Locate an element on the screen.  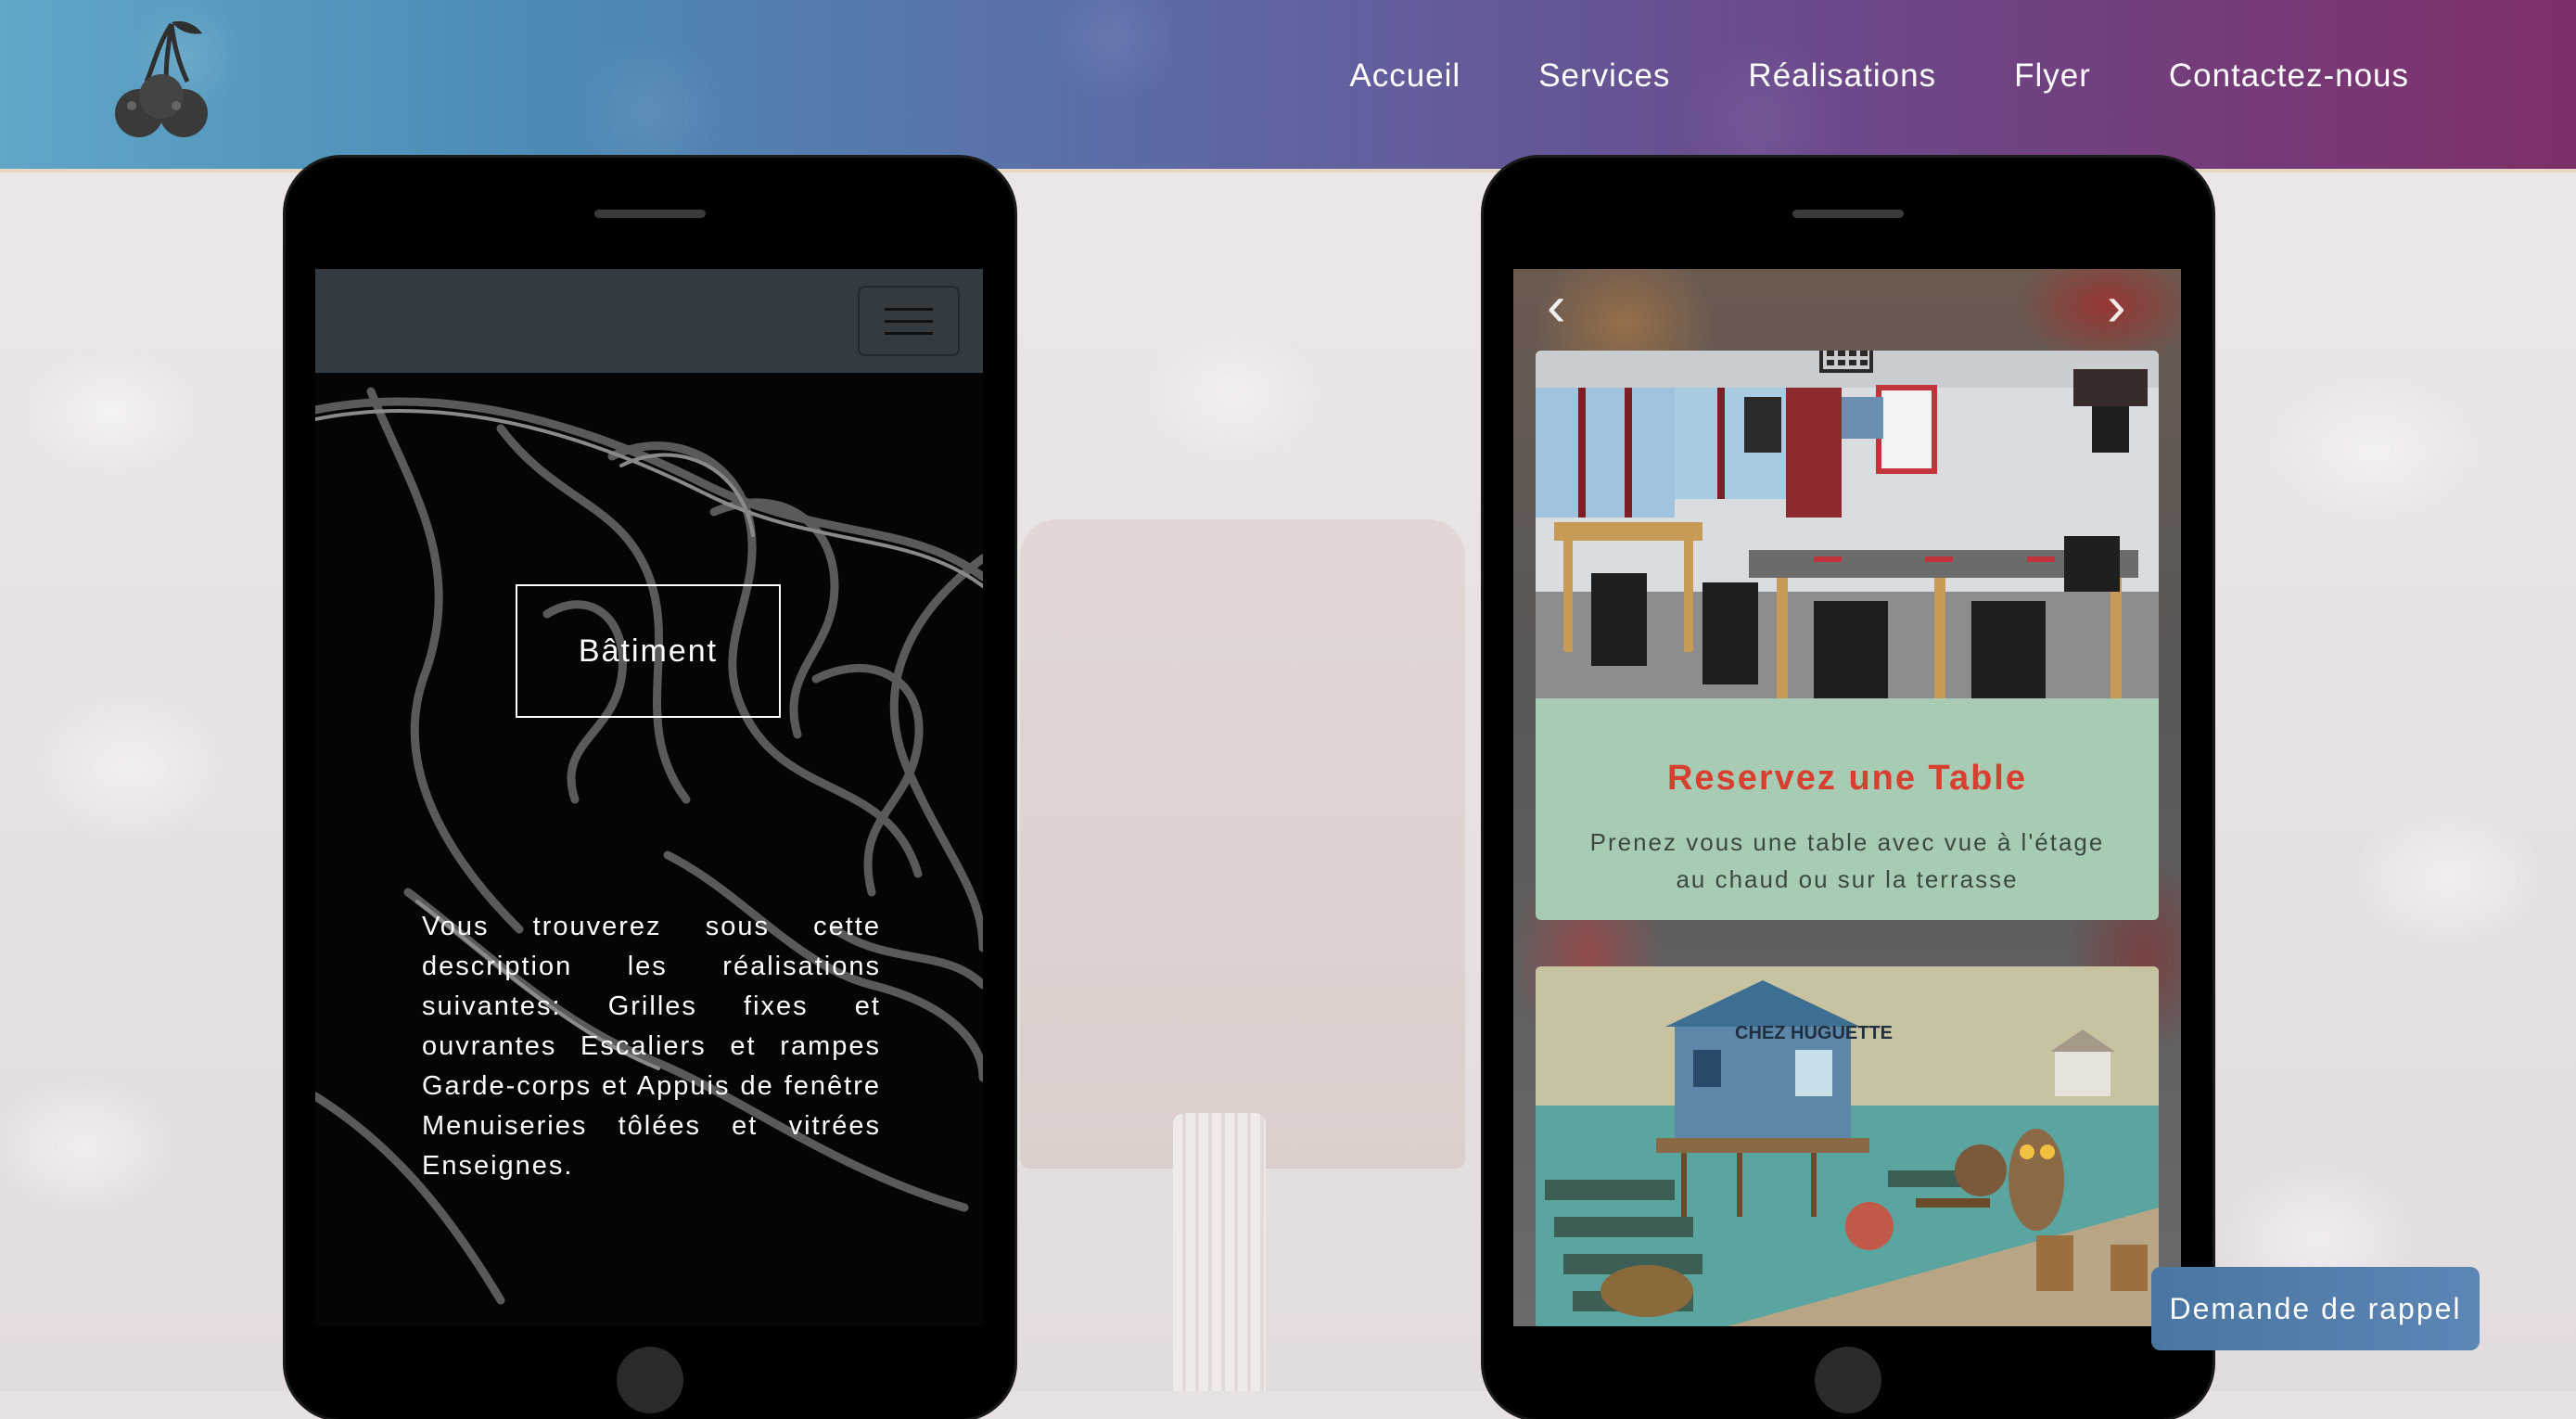
nav-services: Services is located at coordinates (1604, 76).